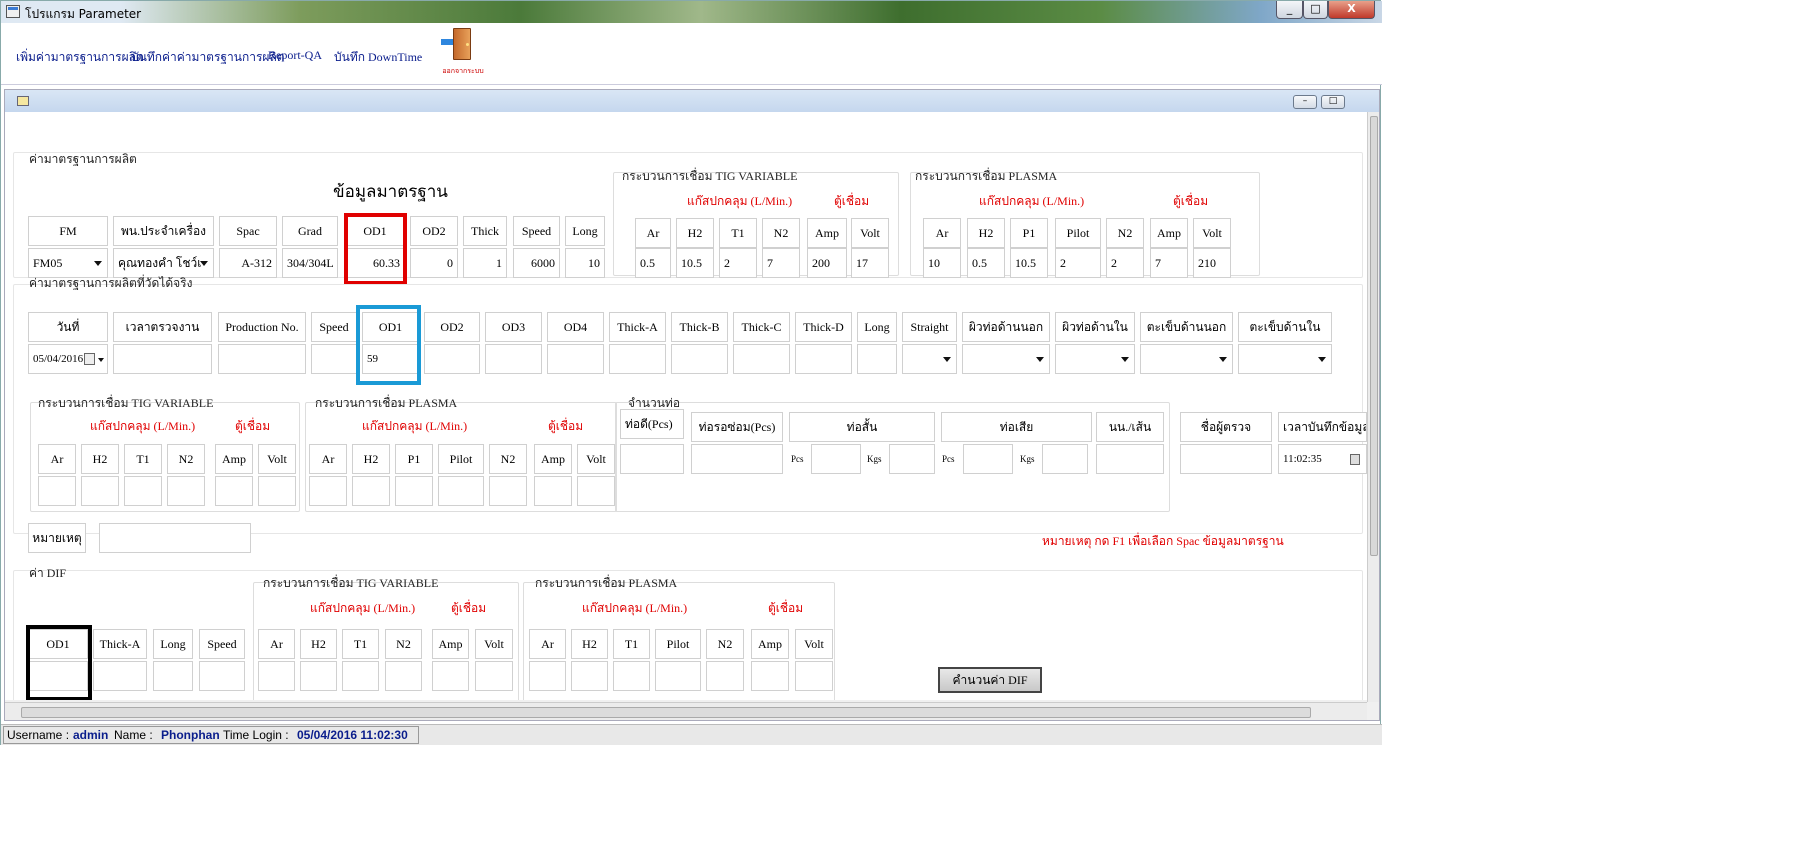 The image size is (1808, 864). What do you see at coordinates (143, 491) in the screenshot?
I see `tig2-t1-field` at bounding box center [143, 491].